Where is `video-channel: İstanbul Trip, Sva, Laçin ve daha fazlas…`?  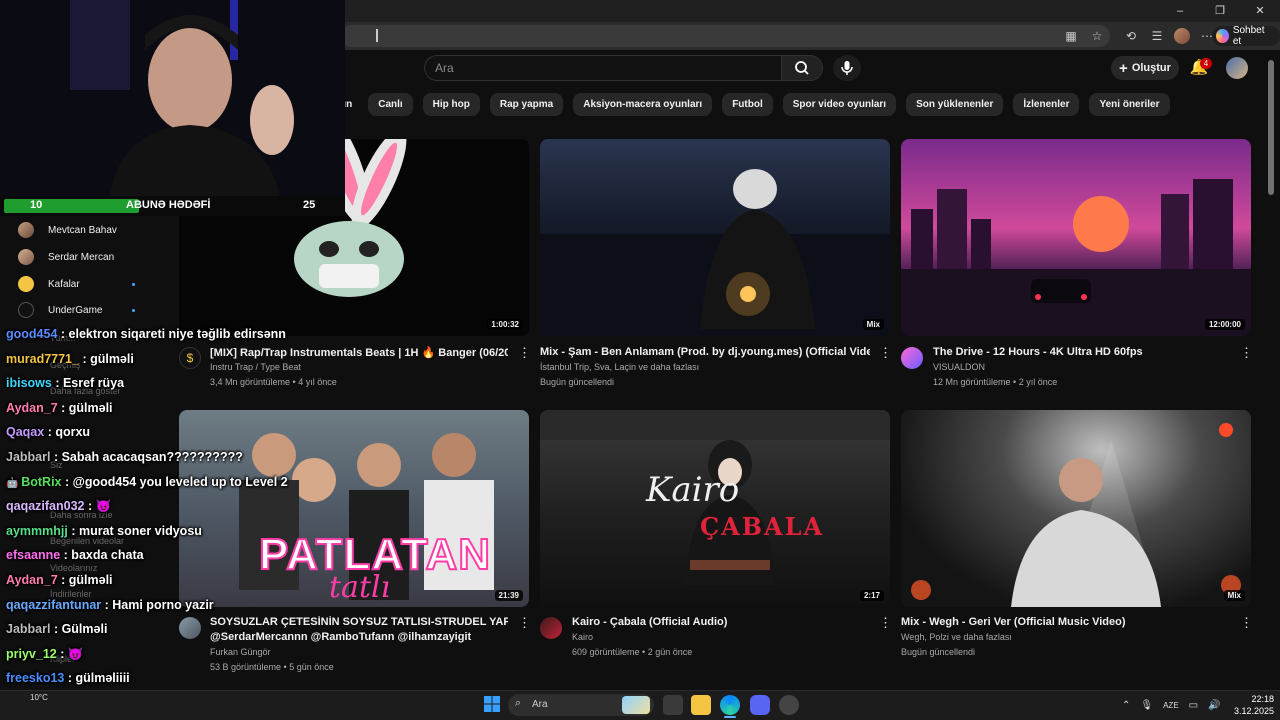 video-channel: İstanbul Trip, Sva, Laçin ve daha fazlas… is located at coordinates (619, 367).